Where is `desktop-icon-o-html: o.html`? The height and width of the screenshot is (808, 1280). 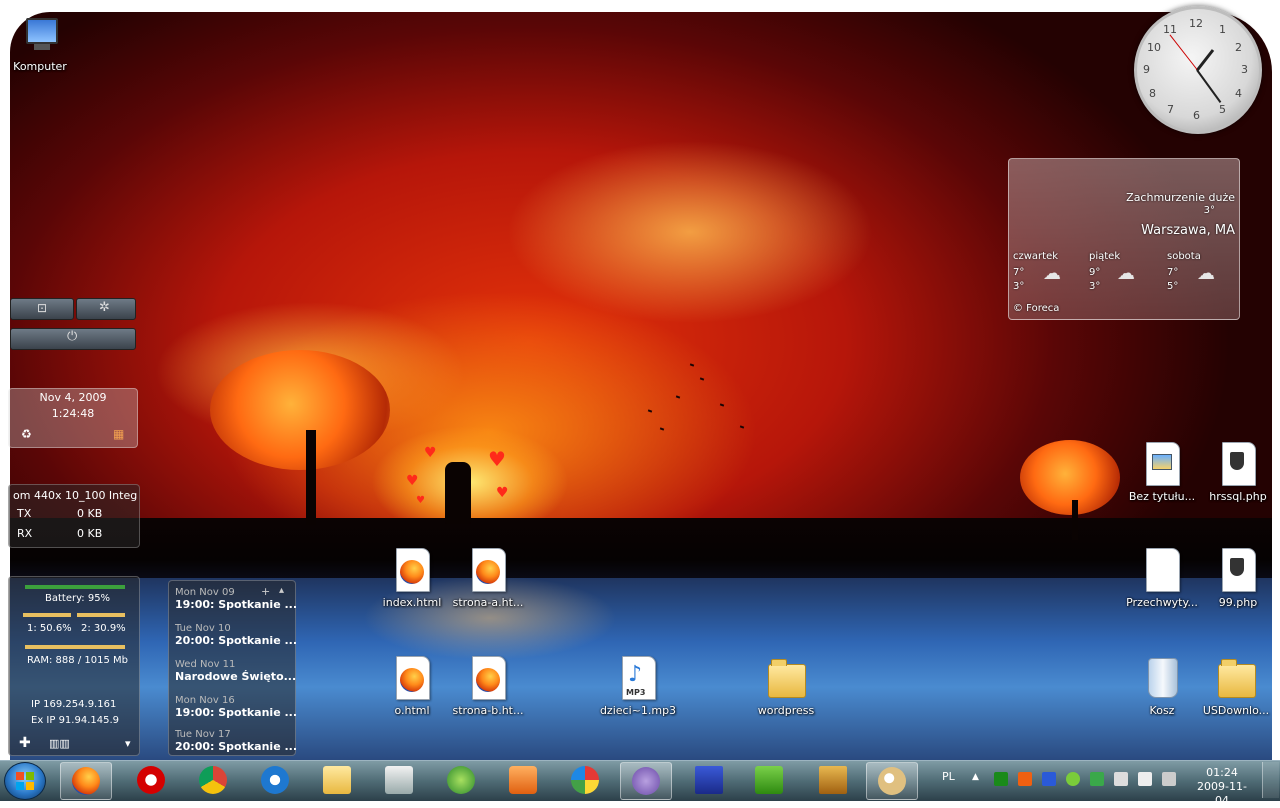
desktop-icon-o-html: o.html is located at coordinates (412, 686).